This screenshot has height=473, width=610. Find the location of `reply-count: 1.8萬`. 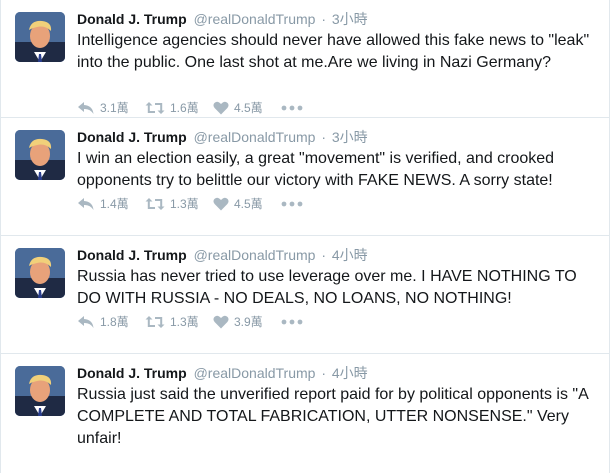

reply-count: 1.8萬 is located at coordinates (114, 322).